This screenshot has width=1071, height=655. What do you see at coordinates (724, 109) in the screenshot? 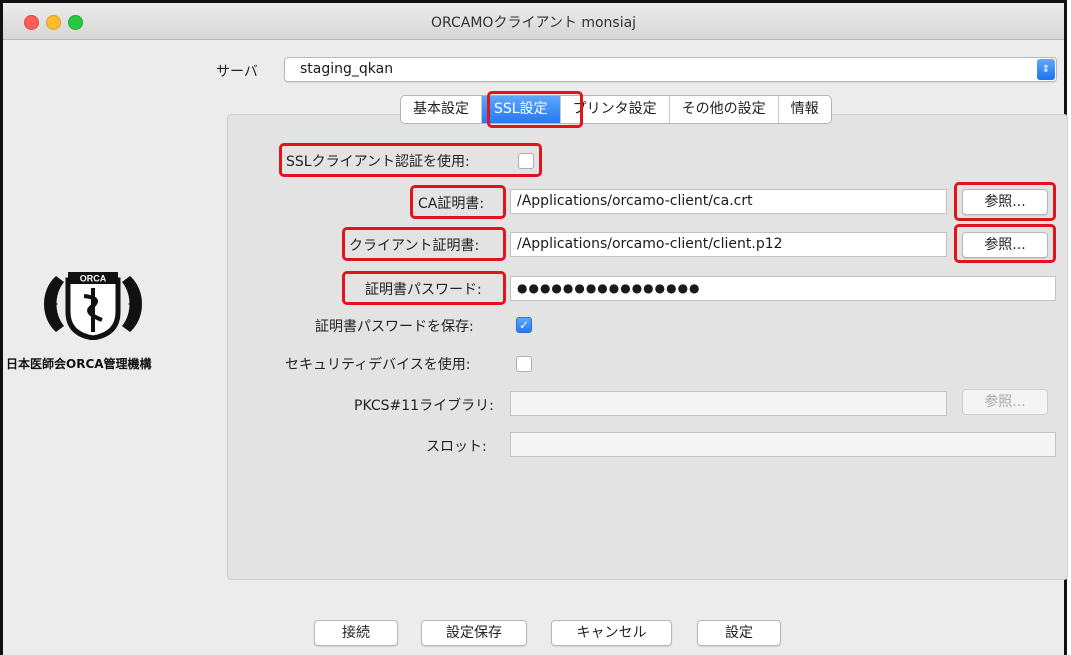
I see `tab-other: その他の設定` at bounding box center [724, 109].